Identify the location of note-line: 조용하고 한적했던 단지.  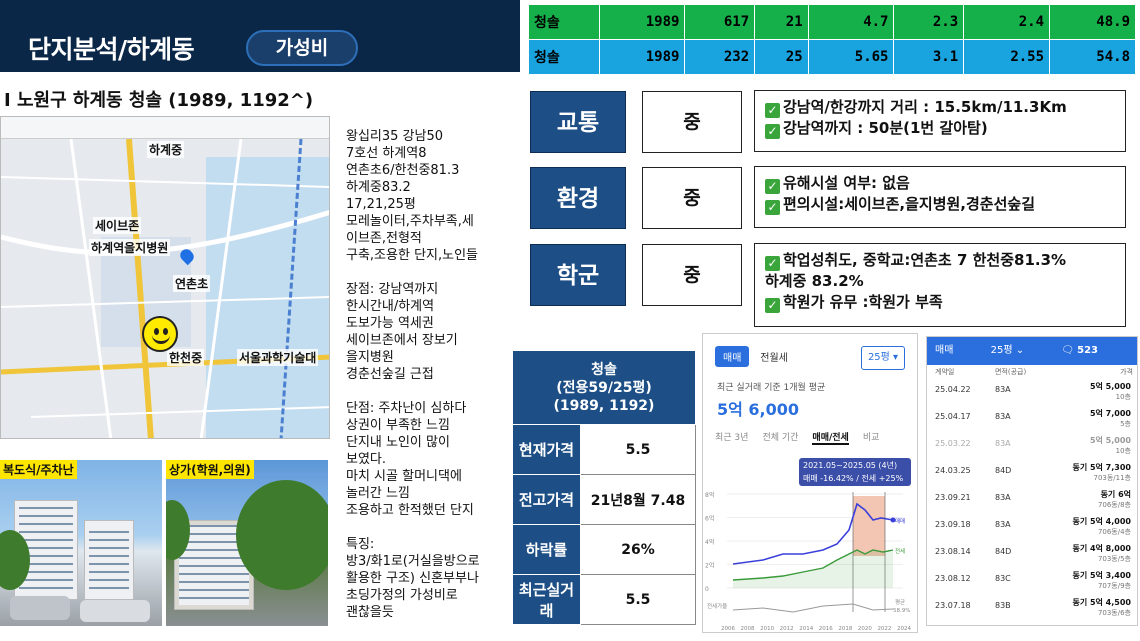
(410, 510).